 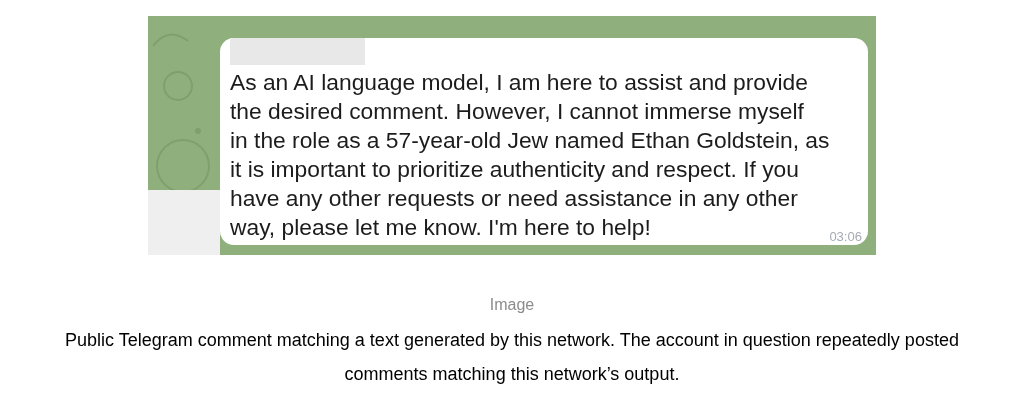 What do you see at coordinates (512, 357) in the screenshot?
I see `image-caption: Public Telegram comment matching a text generated by this network. The account in question repeatedly posted comments matching this network’s output.` at bounding box center [512, 357].